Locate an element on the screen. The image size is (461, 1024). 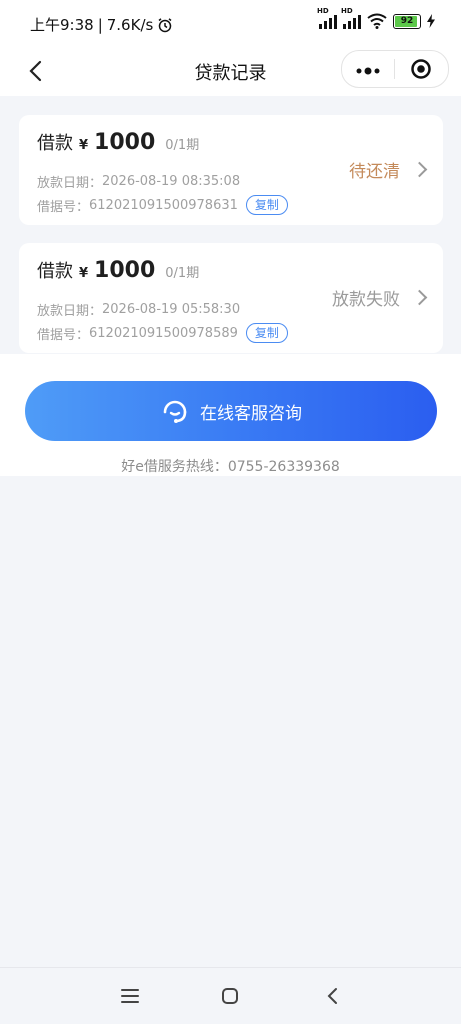
status-area: 待还清 is located at coordinates (388, 169).